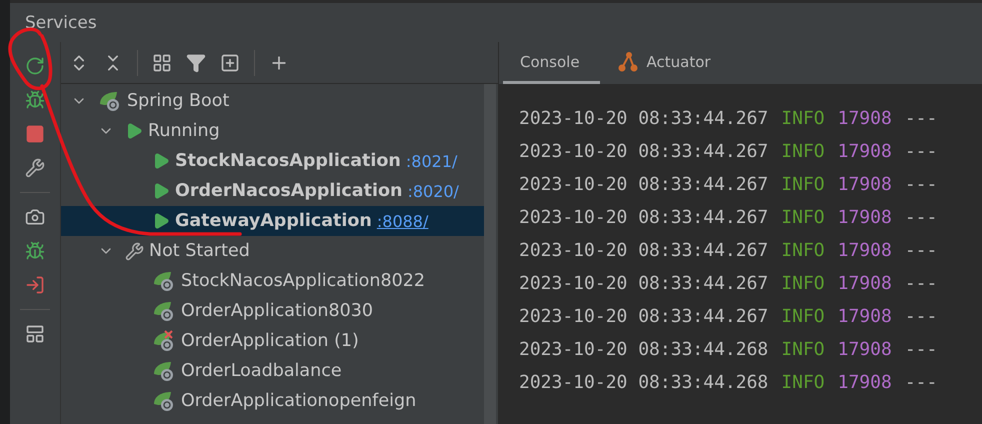  What do you see at coordinates (288, 161) in the screenshot?
I see `tree-label: StockNacosApplication` at bounding box center [288, 161].